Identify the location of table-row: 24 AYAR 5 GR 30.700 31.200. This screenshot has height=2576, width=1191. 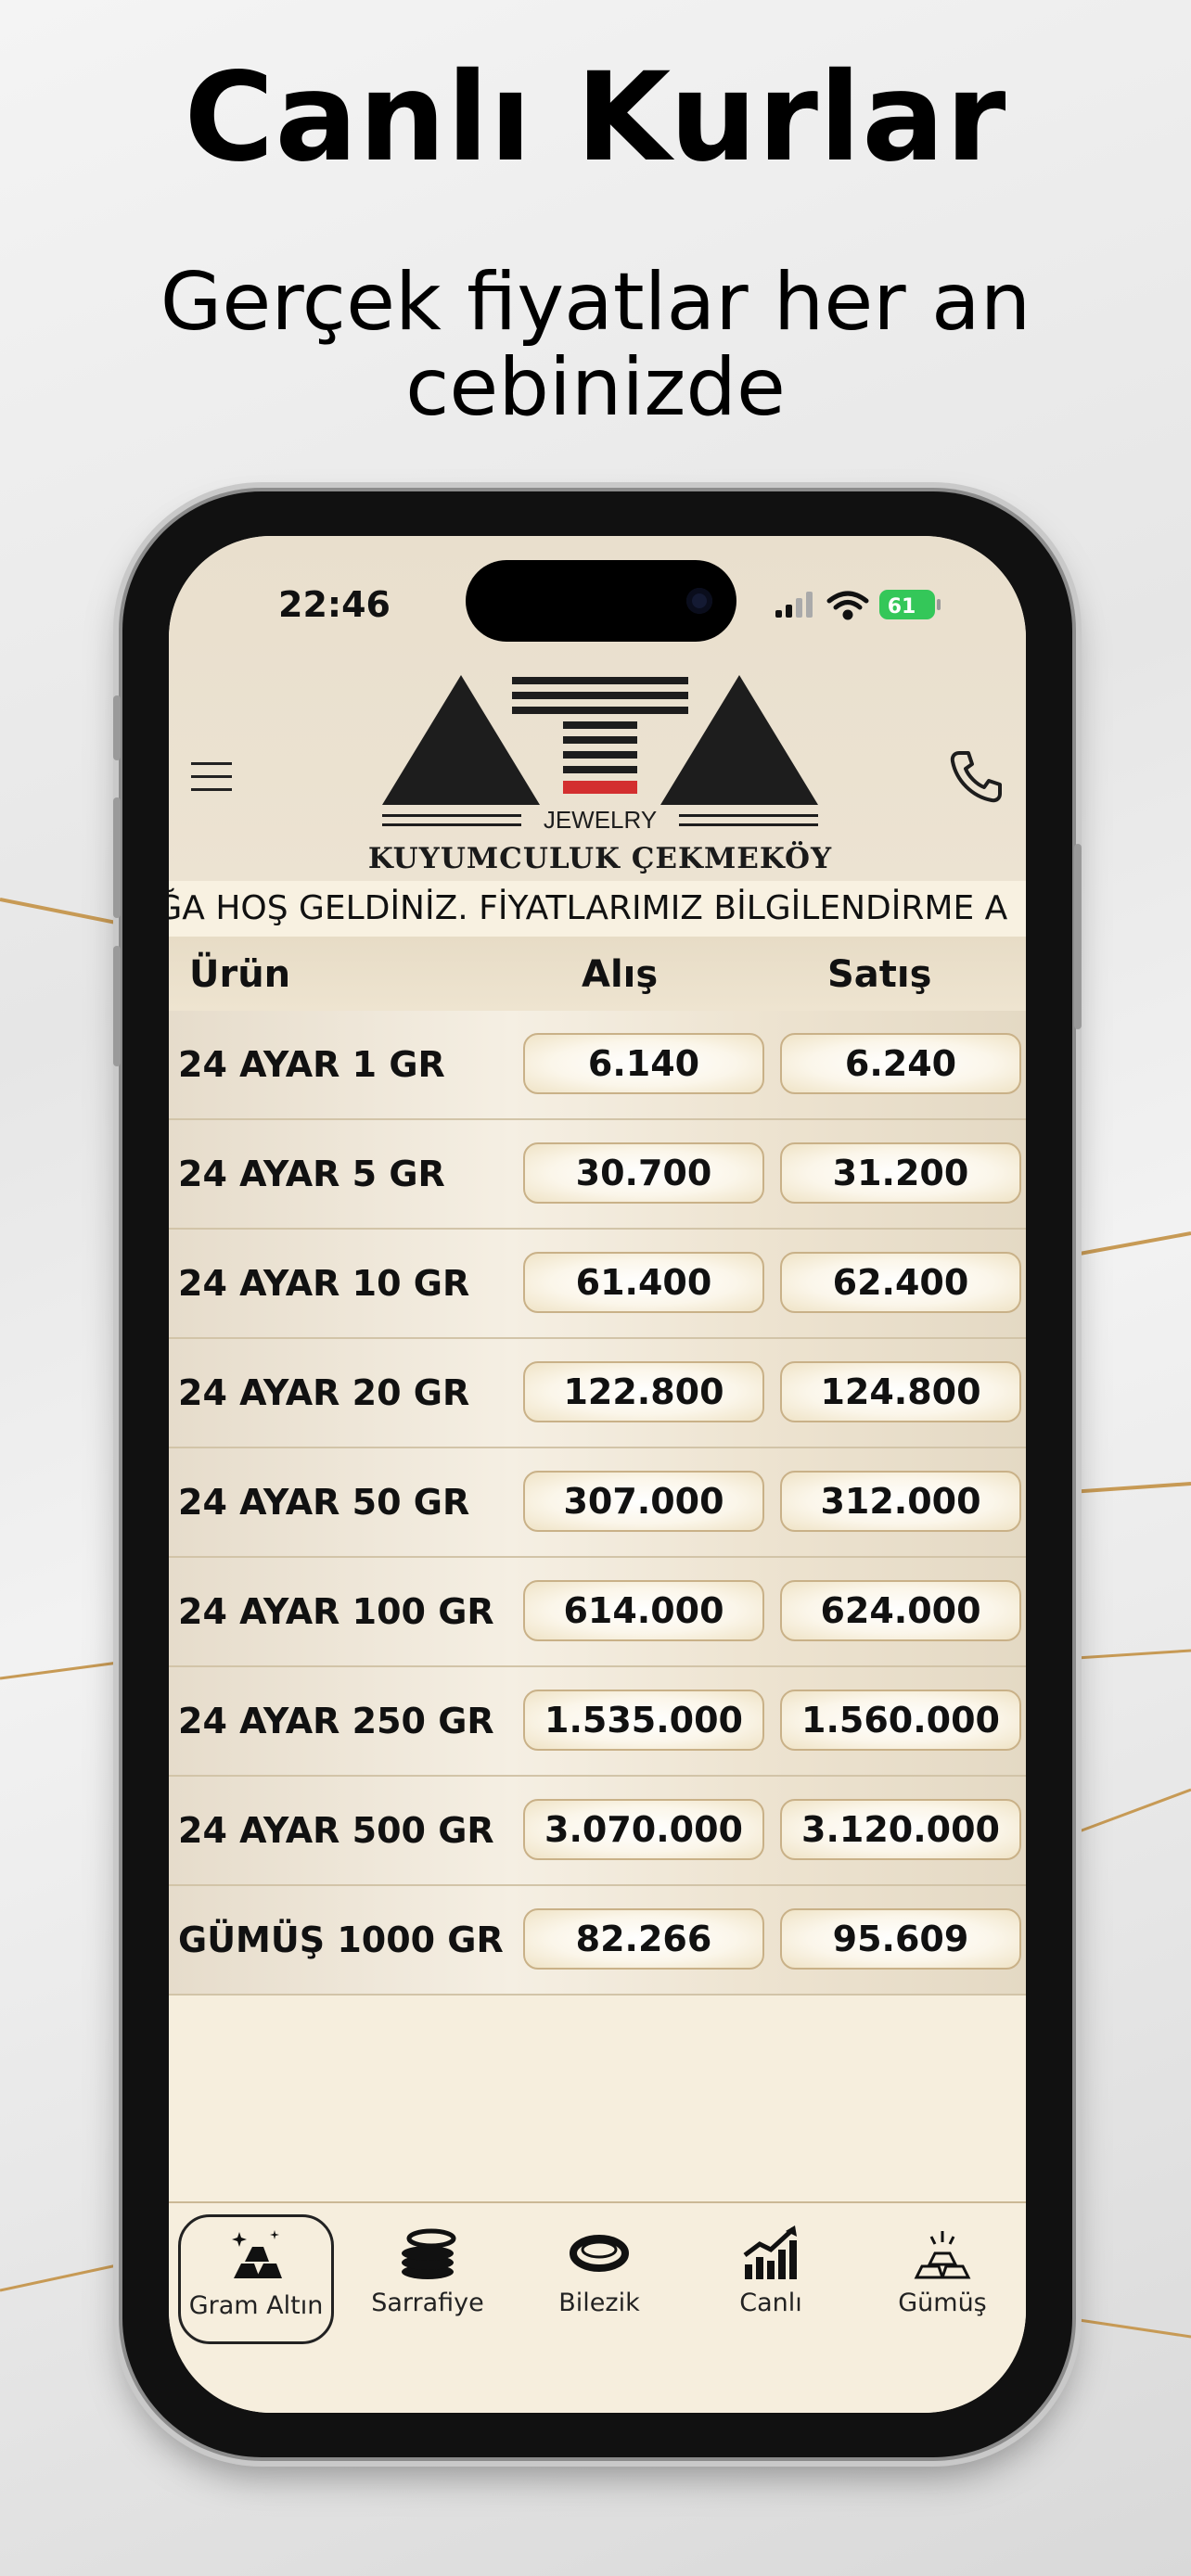
(597, 1175).